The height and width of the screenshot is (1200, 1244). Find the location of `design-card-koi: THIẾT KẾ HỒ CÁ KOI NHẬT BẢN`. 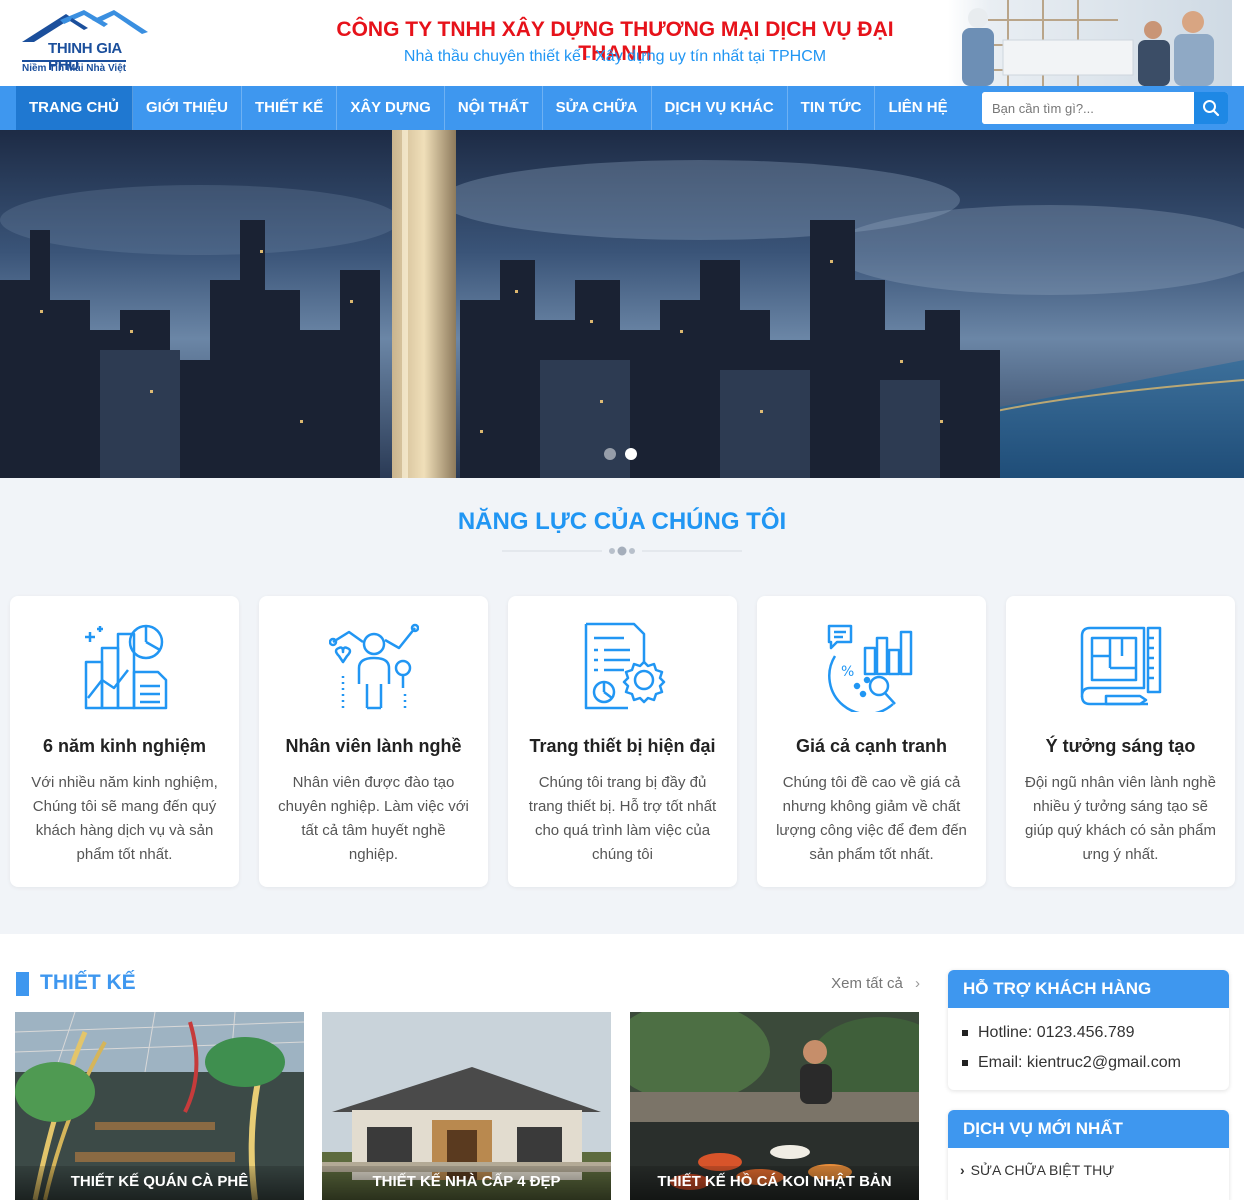

design-card-koi: THIẾT KẾ HỒ CÁ KOI NHẬT BẢN is located at coordinates (774, 1106).